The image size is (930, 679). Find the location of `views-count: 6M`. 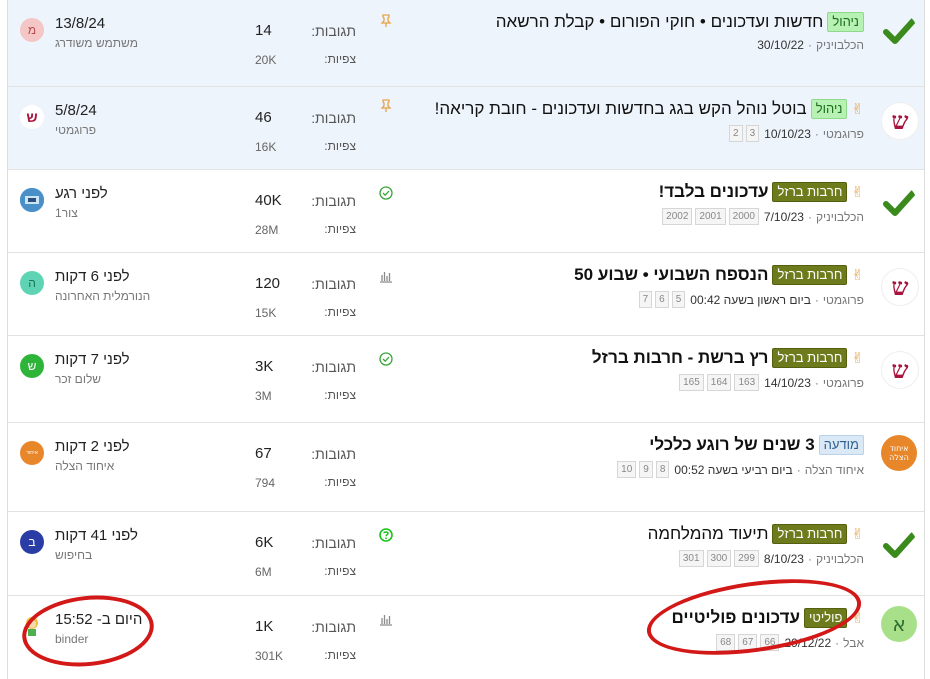

views-count: 6M is located at coordinates (263, 572).